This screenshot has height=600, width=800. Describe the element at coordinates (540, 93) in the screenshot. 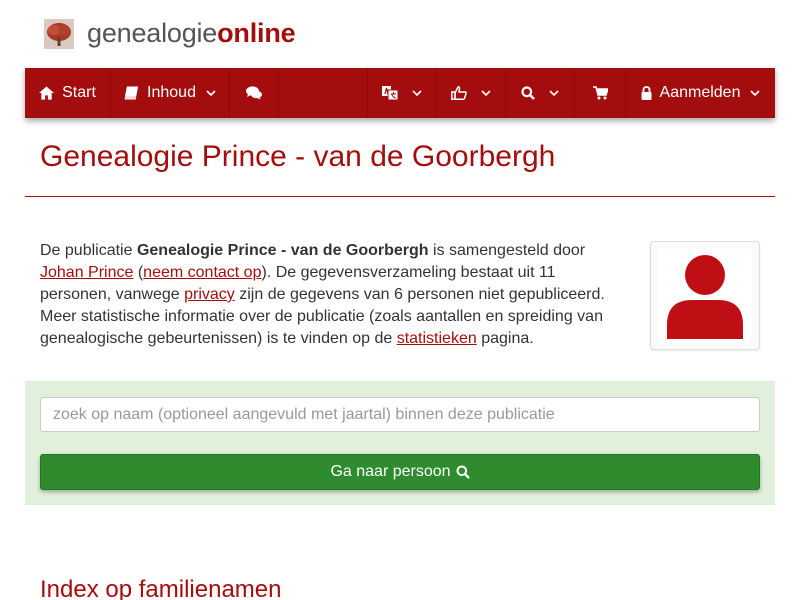

I see `nav-search` at that location.